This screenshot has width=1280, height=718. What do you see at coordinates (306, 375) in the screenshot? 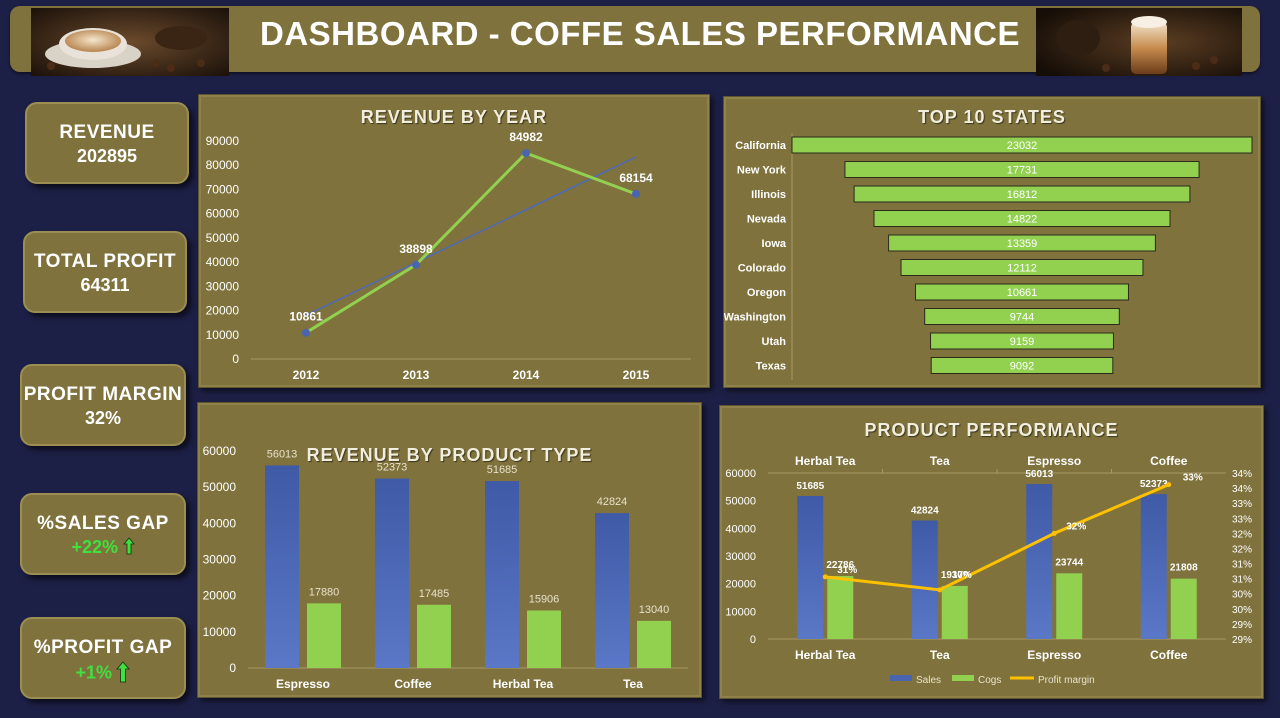
I see `x-tick-label: 2012` at bounding box center [306, 375].